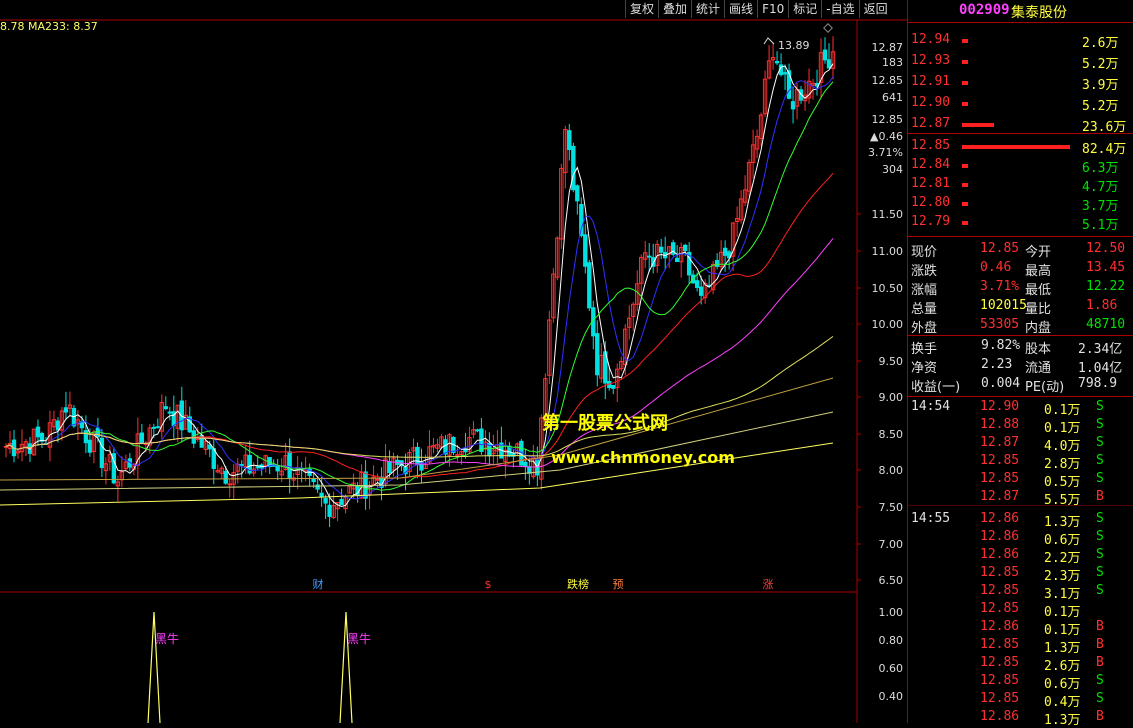  Describe the element at coordinates (1020, 480) in the screenshot. I see `tick-row: 12.85 0.5万 S` at that location.